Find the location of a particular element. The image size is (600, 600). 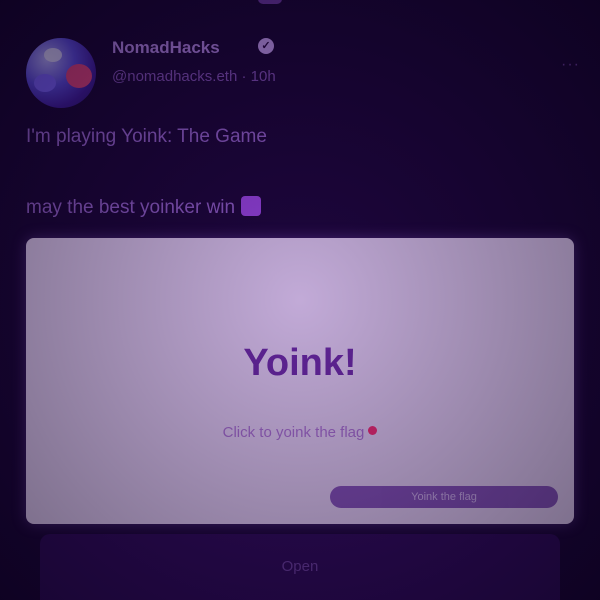

bottom-bar: Open is located at coordinates (300, 567).